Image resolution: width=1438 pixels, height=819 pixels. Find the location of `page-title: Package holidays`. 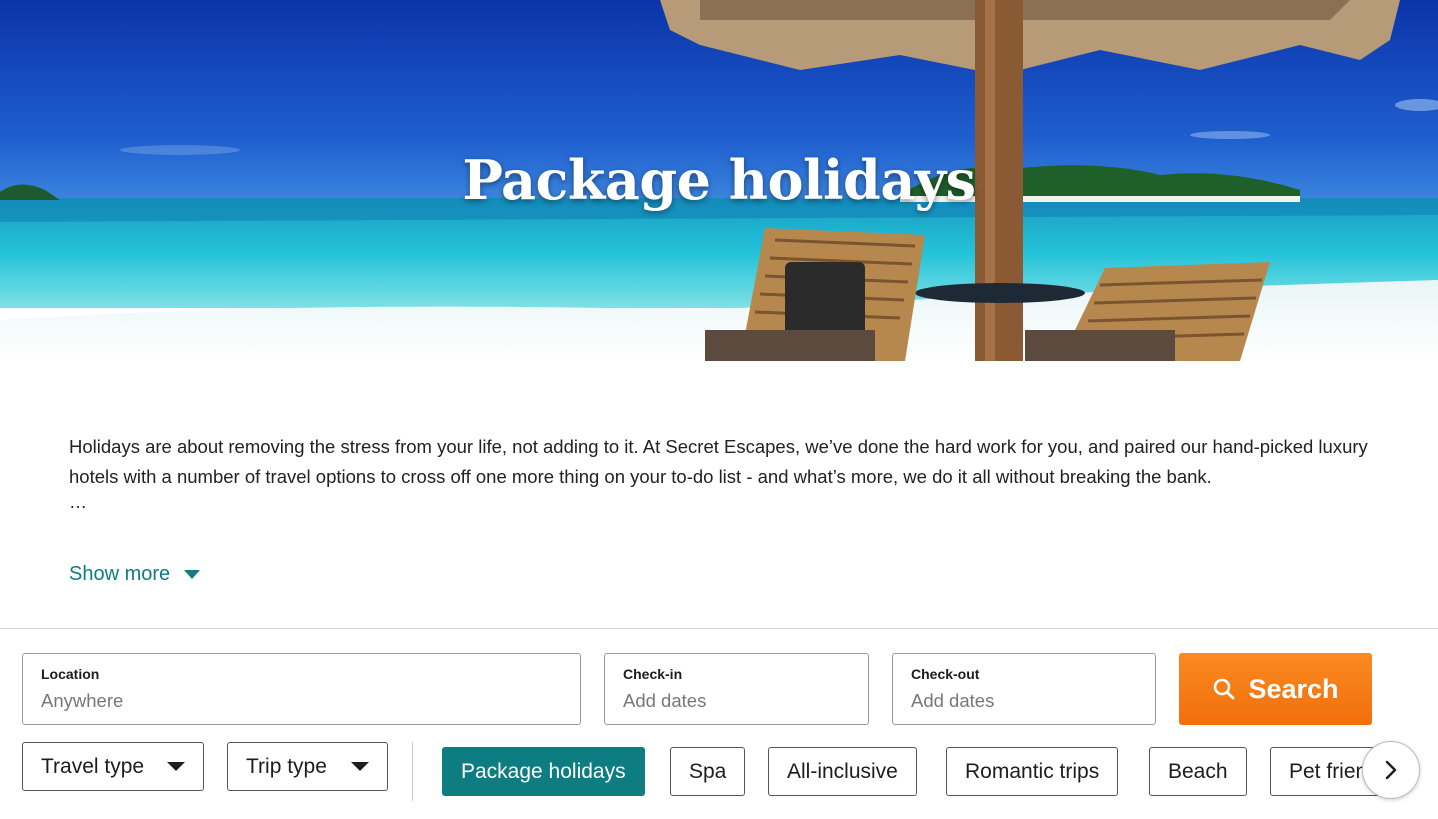

page-title: Package holidays is located at coordinates (719, 180).